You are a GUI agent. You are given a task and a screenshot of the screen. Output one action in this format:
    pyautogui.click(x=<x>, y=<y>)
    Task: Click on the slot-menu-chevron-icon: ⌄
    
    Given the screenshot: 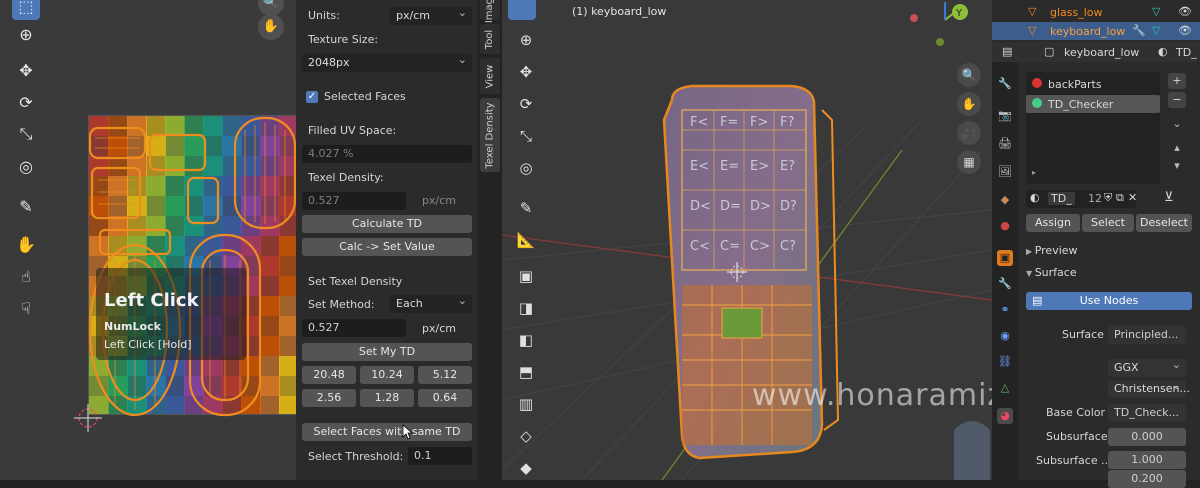 What is the action you would take?
    pyautogui.click(x=1177, y=124)
    